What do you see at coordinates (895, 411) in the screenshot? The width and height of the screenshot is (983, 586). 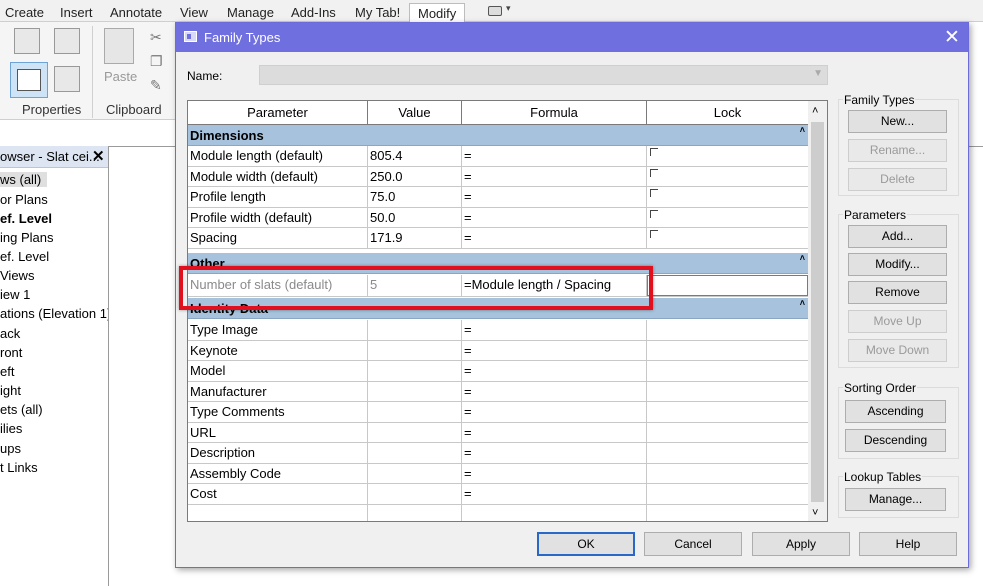 I see `ascending-button: Ascending` at bounding box center [895, 411].